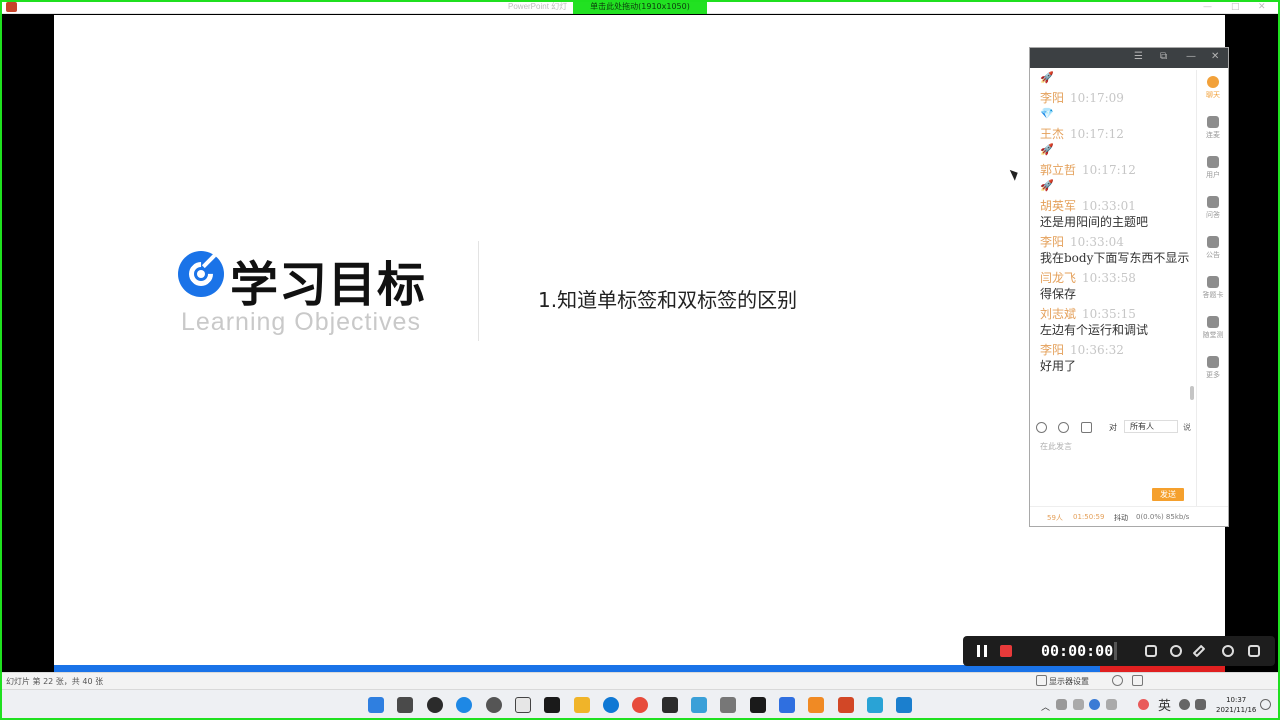  I want to click on ime-indicator: 英, so click(1164, 704).